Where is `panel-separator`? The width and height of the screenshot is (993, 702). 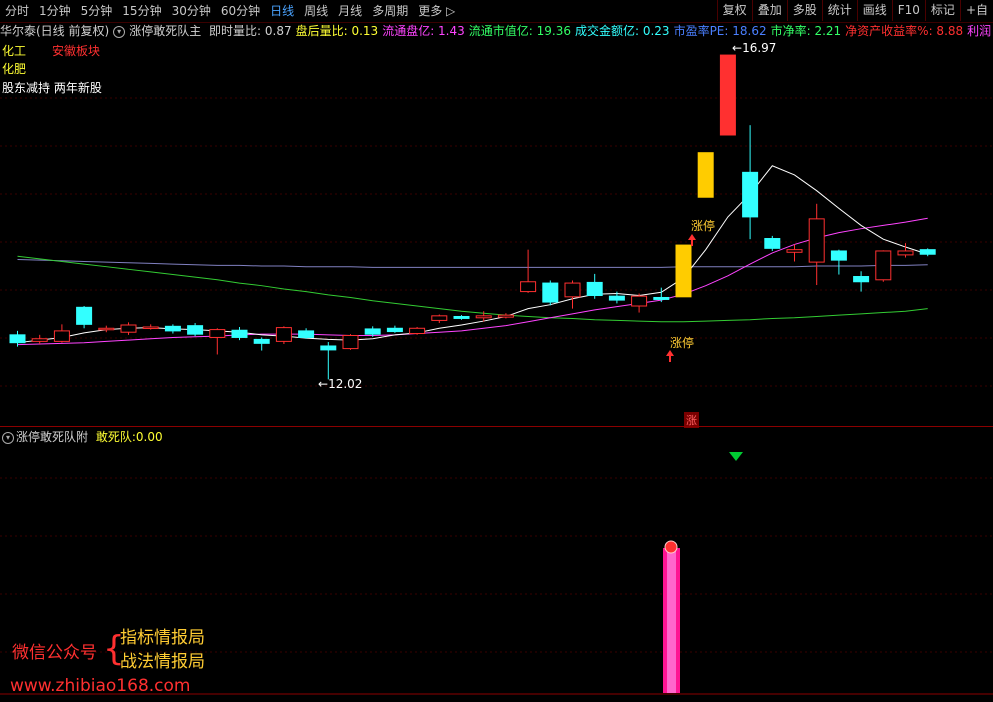 panel-separator is located at coordinates (496, 426).